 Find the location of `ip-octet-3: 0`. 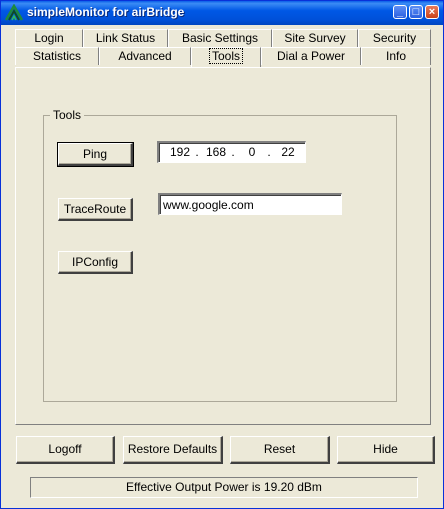

ip-octet-3: 0 is located at coordinates (252, 152).